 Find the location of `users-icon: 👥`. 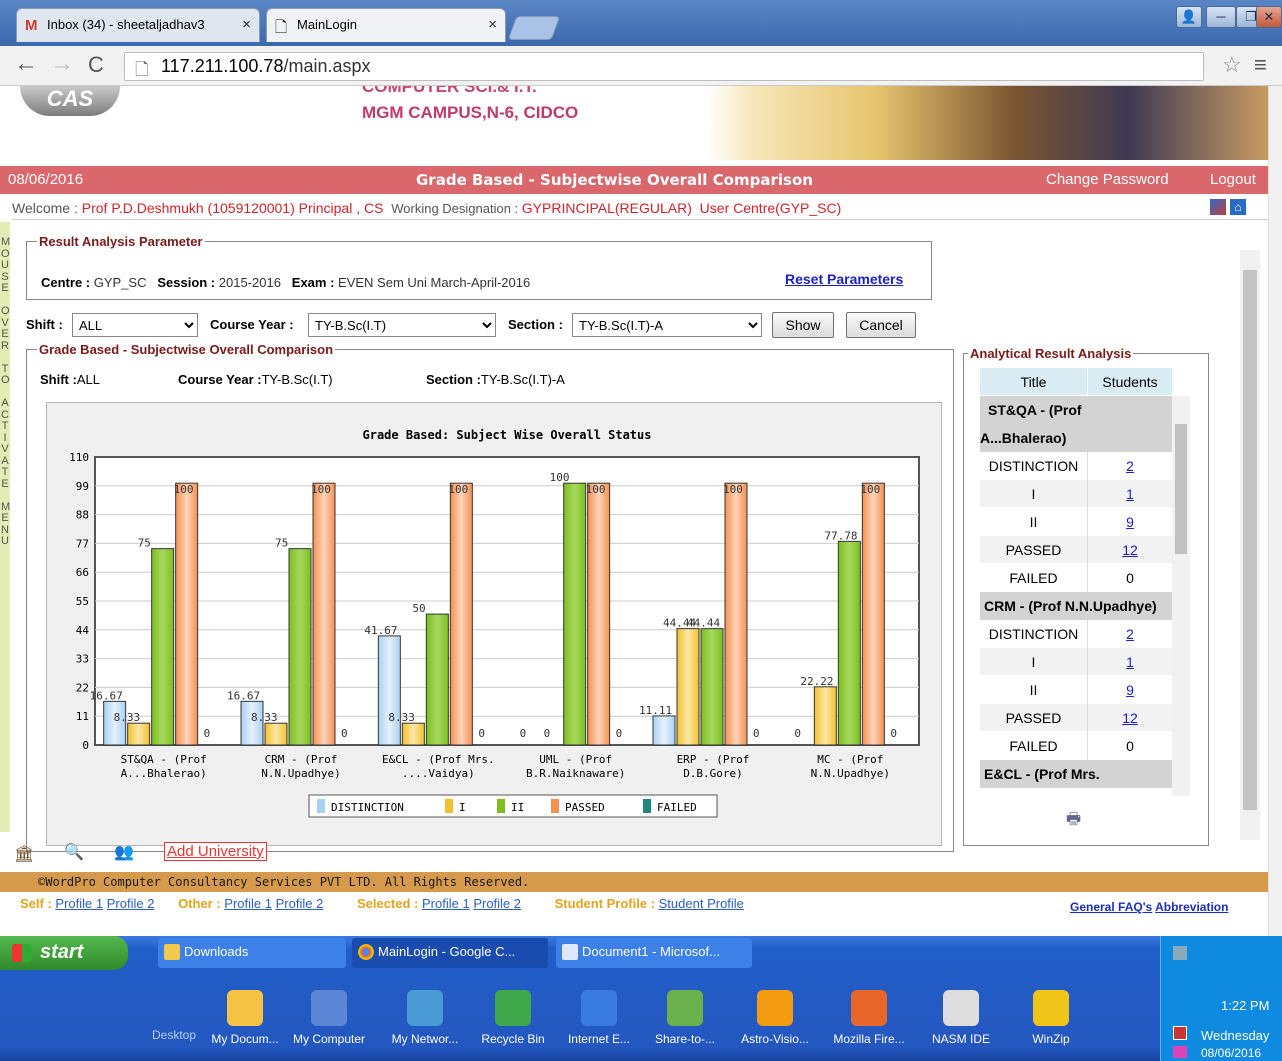

users-icon: 👥 is located at coordinates (124, 852).